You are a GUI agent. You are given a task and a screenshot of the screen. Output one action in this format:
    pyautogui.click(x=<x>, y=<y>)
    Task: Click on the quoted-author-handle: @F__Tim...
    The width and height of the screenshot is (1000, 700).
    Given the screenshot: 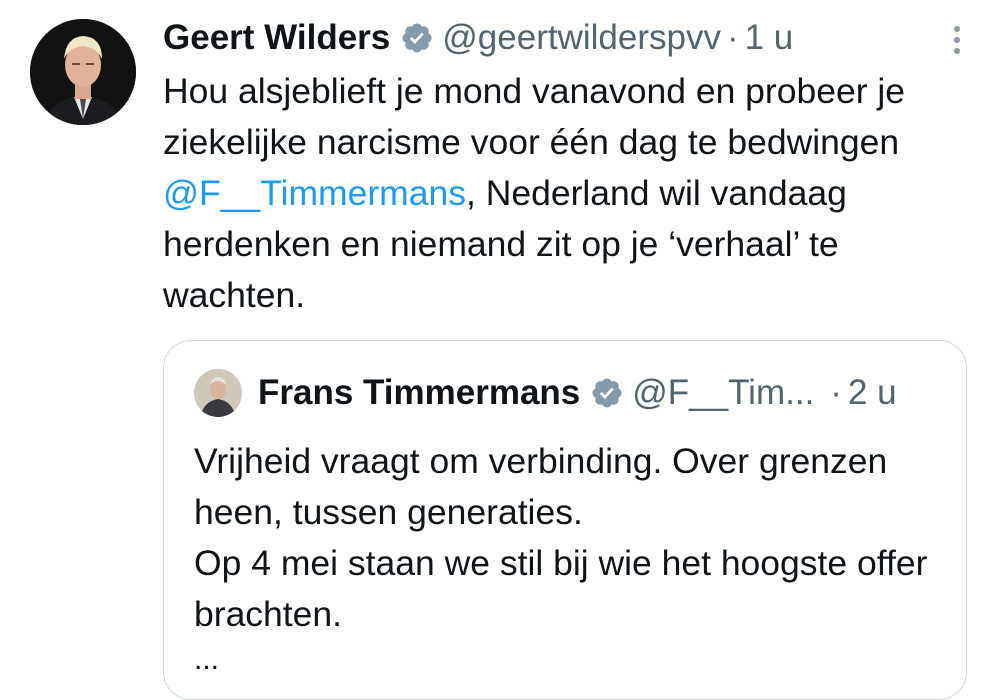 What is the action you would take?
    pyautogui.click(x=723, y=392)
    